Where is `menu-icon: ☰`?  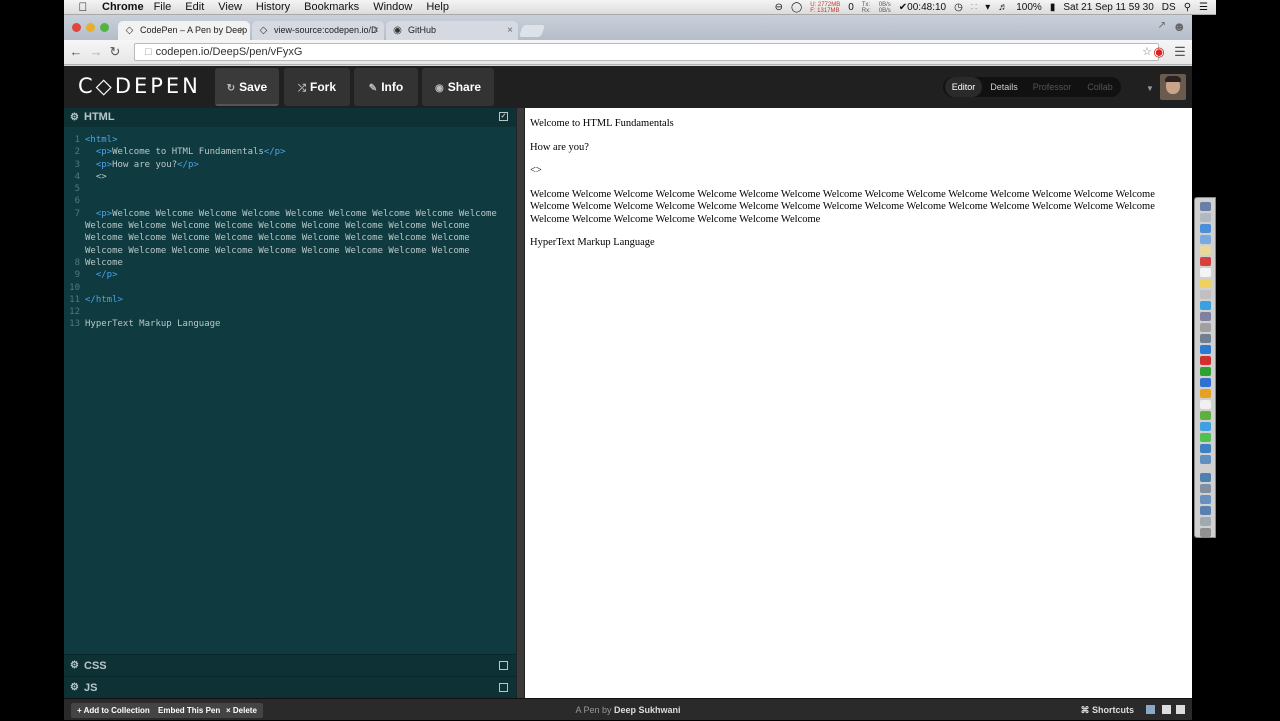
menu-icon: ☰ is located at coordinates (1180, 52).